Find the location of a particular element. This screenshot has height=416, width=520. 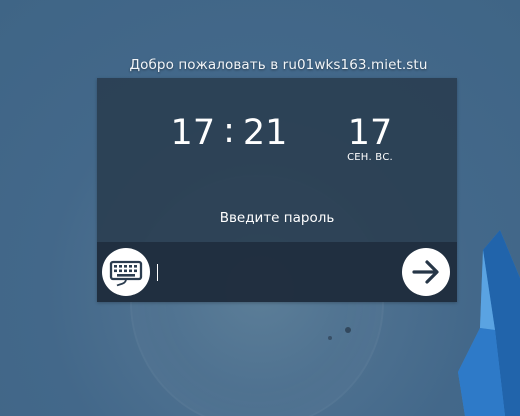

welcome-prefix: Добро пожаловать в is located at coordinates (204, 65).